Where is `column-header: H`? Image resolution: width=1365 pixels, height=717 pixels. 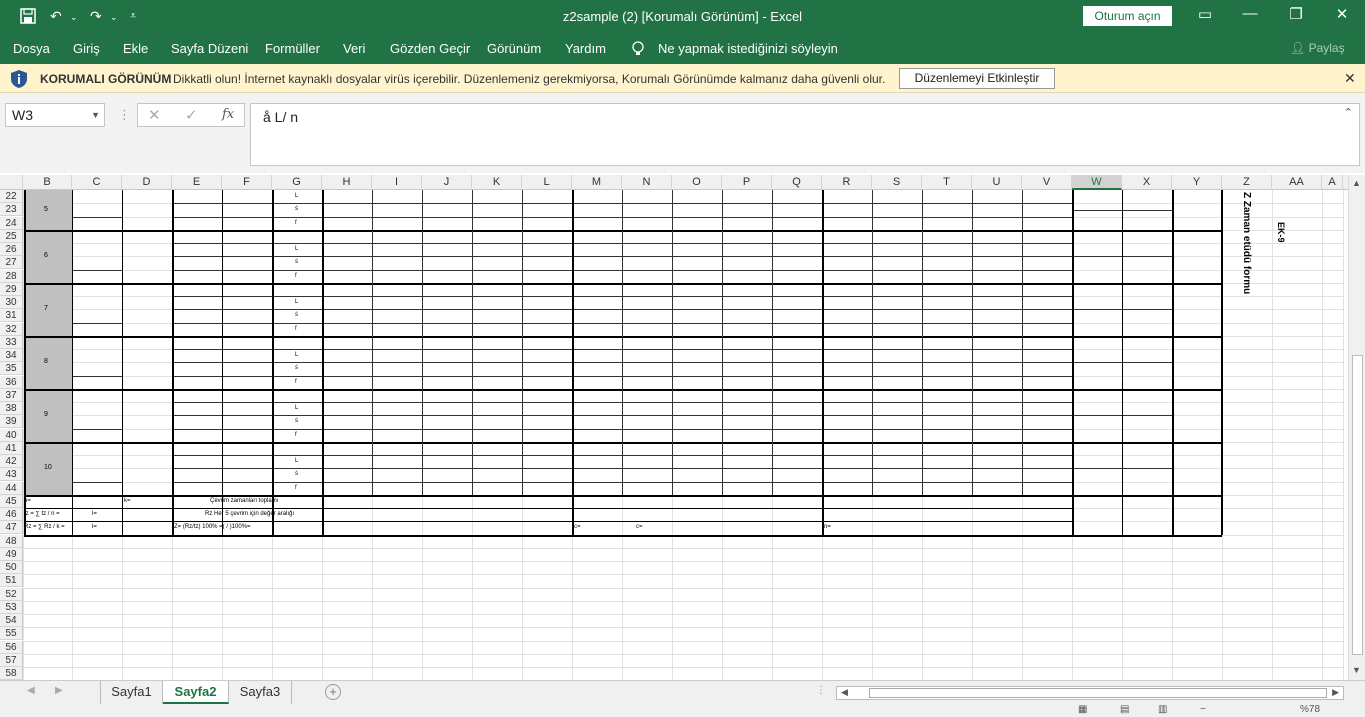 column-header: H is located at coordinates (347, 182).